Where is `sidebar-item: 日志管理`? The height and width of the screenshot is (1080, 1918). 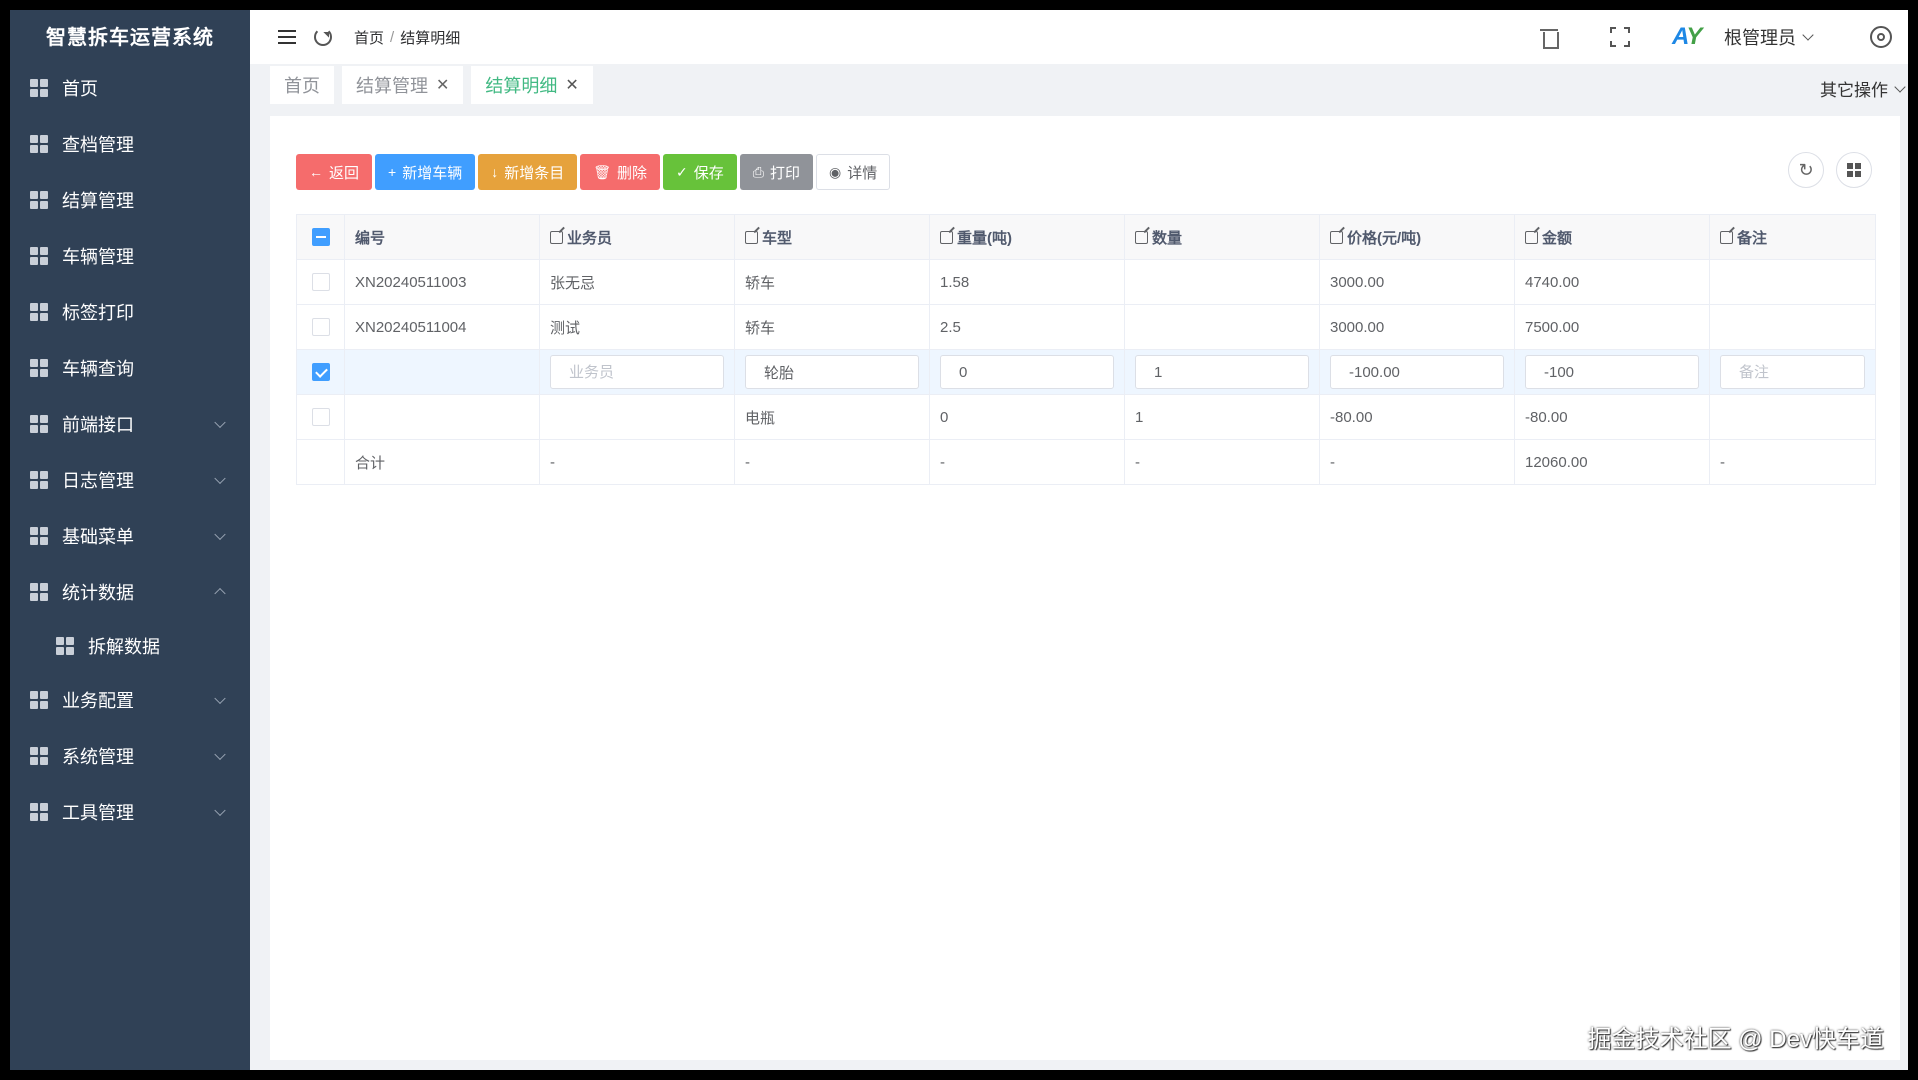 sidebar-item: 日志管理 is located at coordinates (130, 480).